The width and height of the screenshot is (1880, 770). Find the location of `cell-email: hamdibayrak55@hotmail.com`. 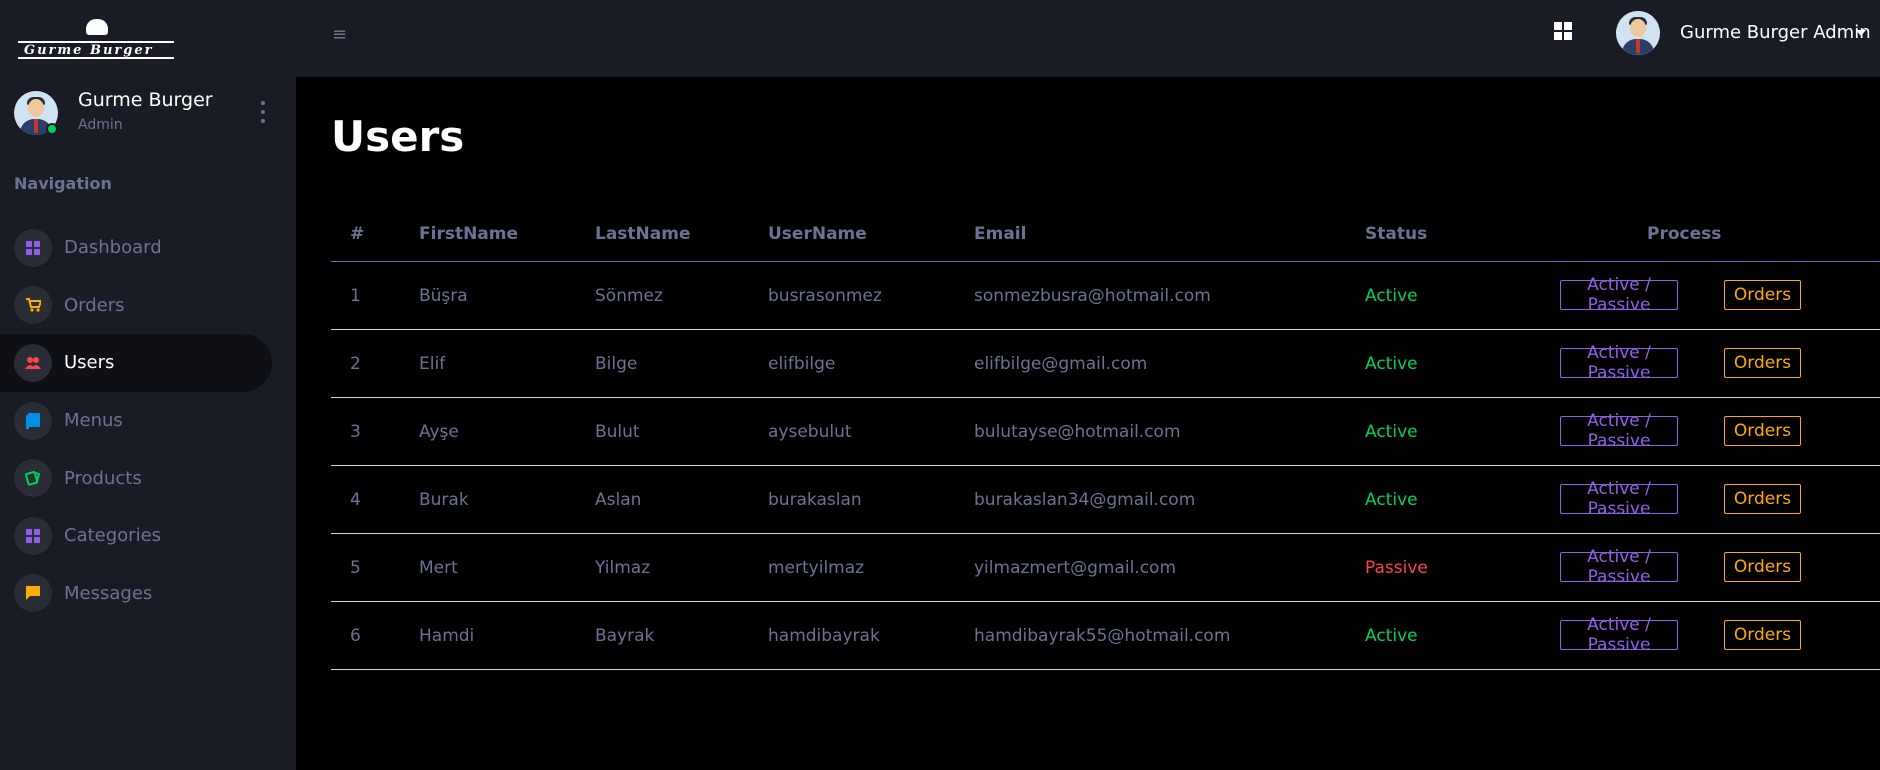

cell-email: hamdibayrak55@hotmail.com is located at coordinates (1102, 636).